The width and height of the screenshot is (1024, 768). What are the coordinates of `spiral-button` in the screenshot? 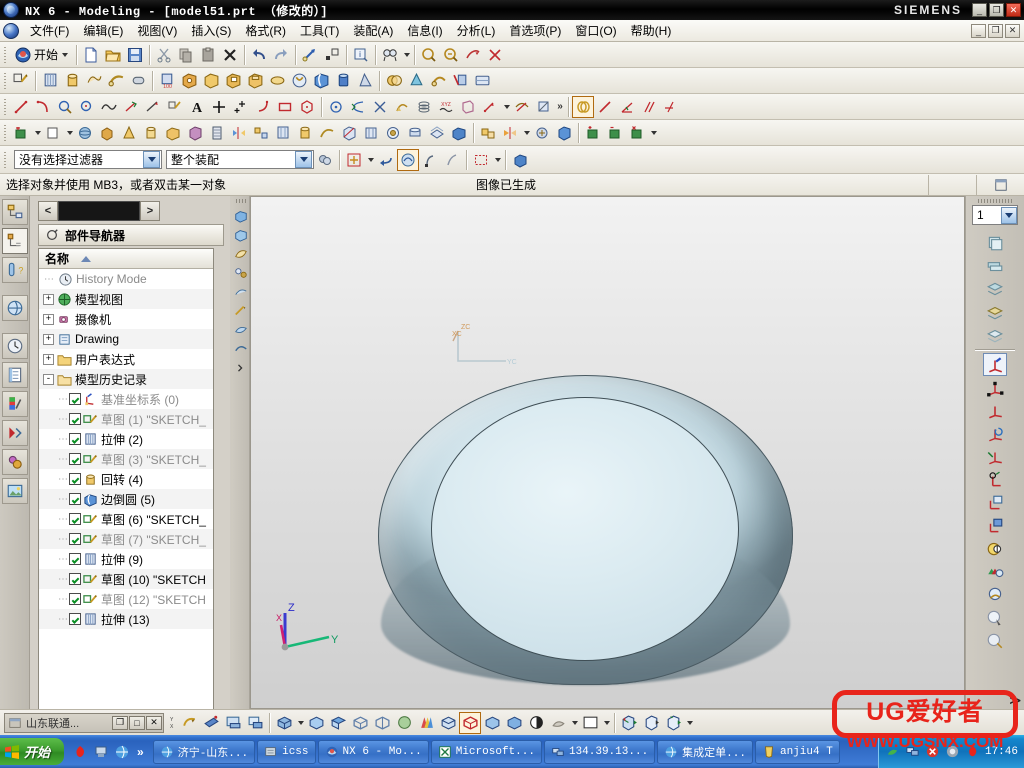 It's located at (424, 107).